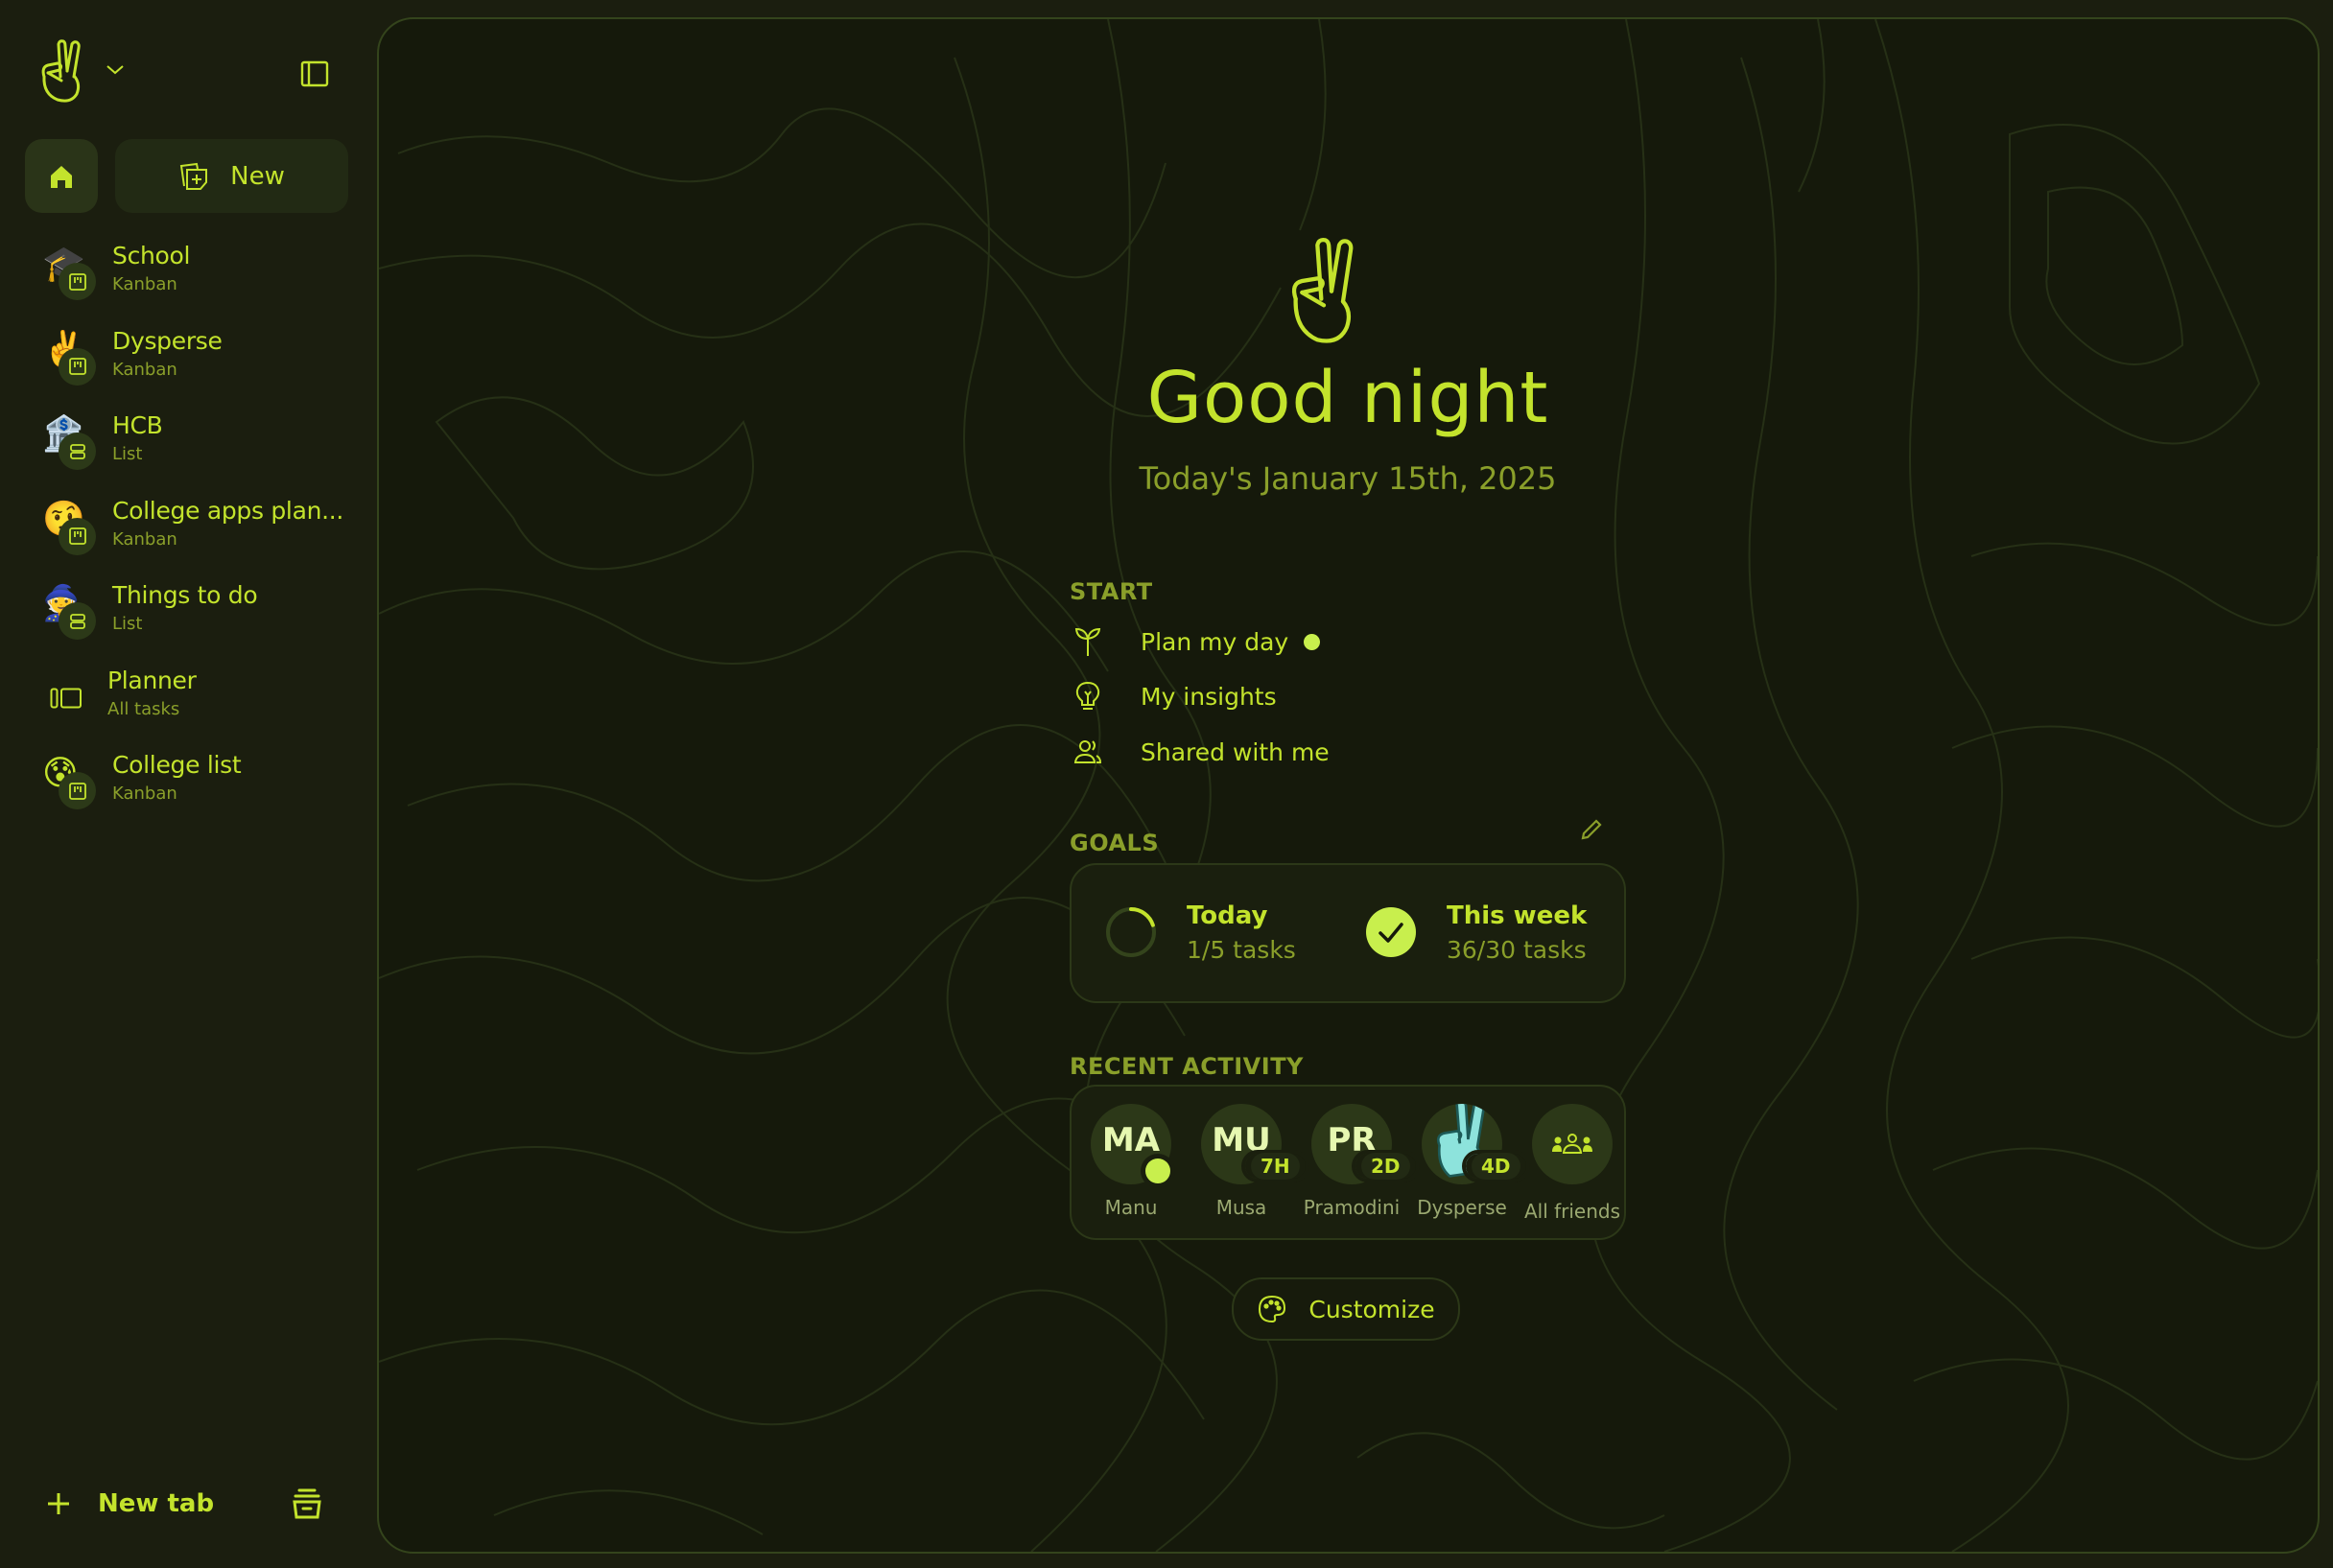 This screenshot has width=2333, height=1568. What do you see at coordinates (1371, 1309) in the screenshot?
I see `customize-label: Customize` at bounding box center [1371, 1309].